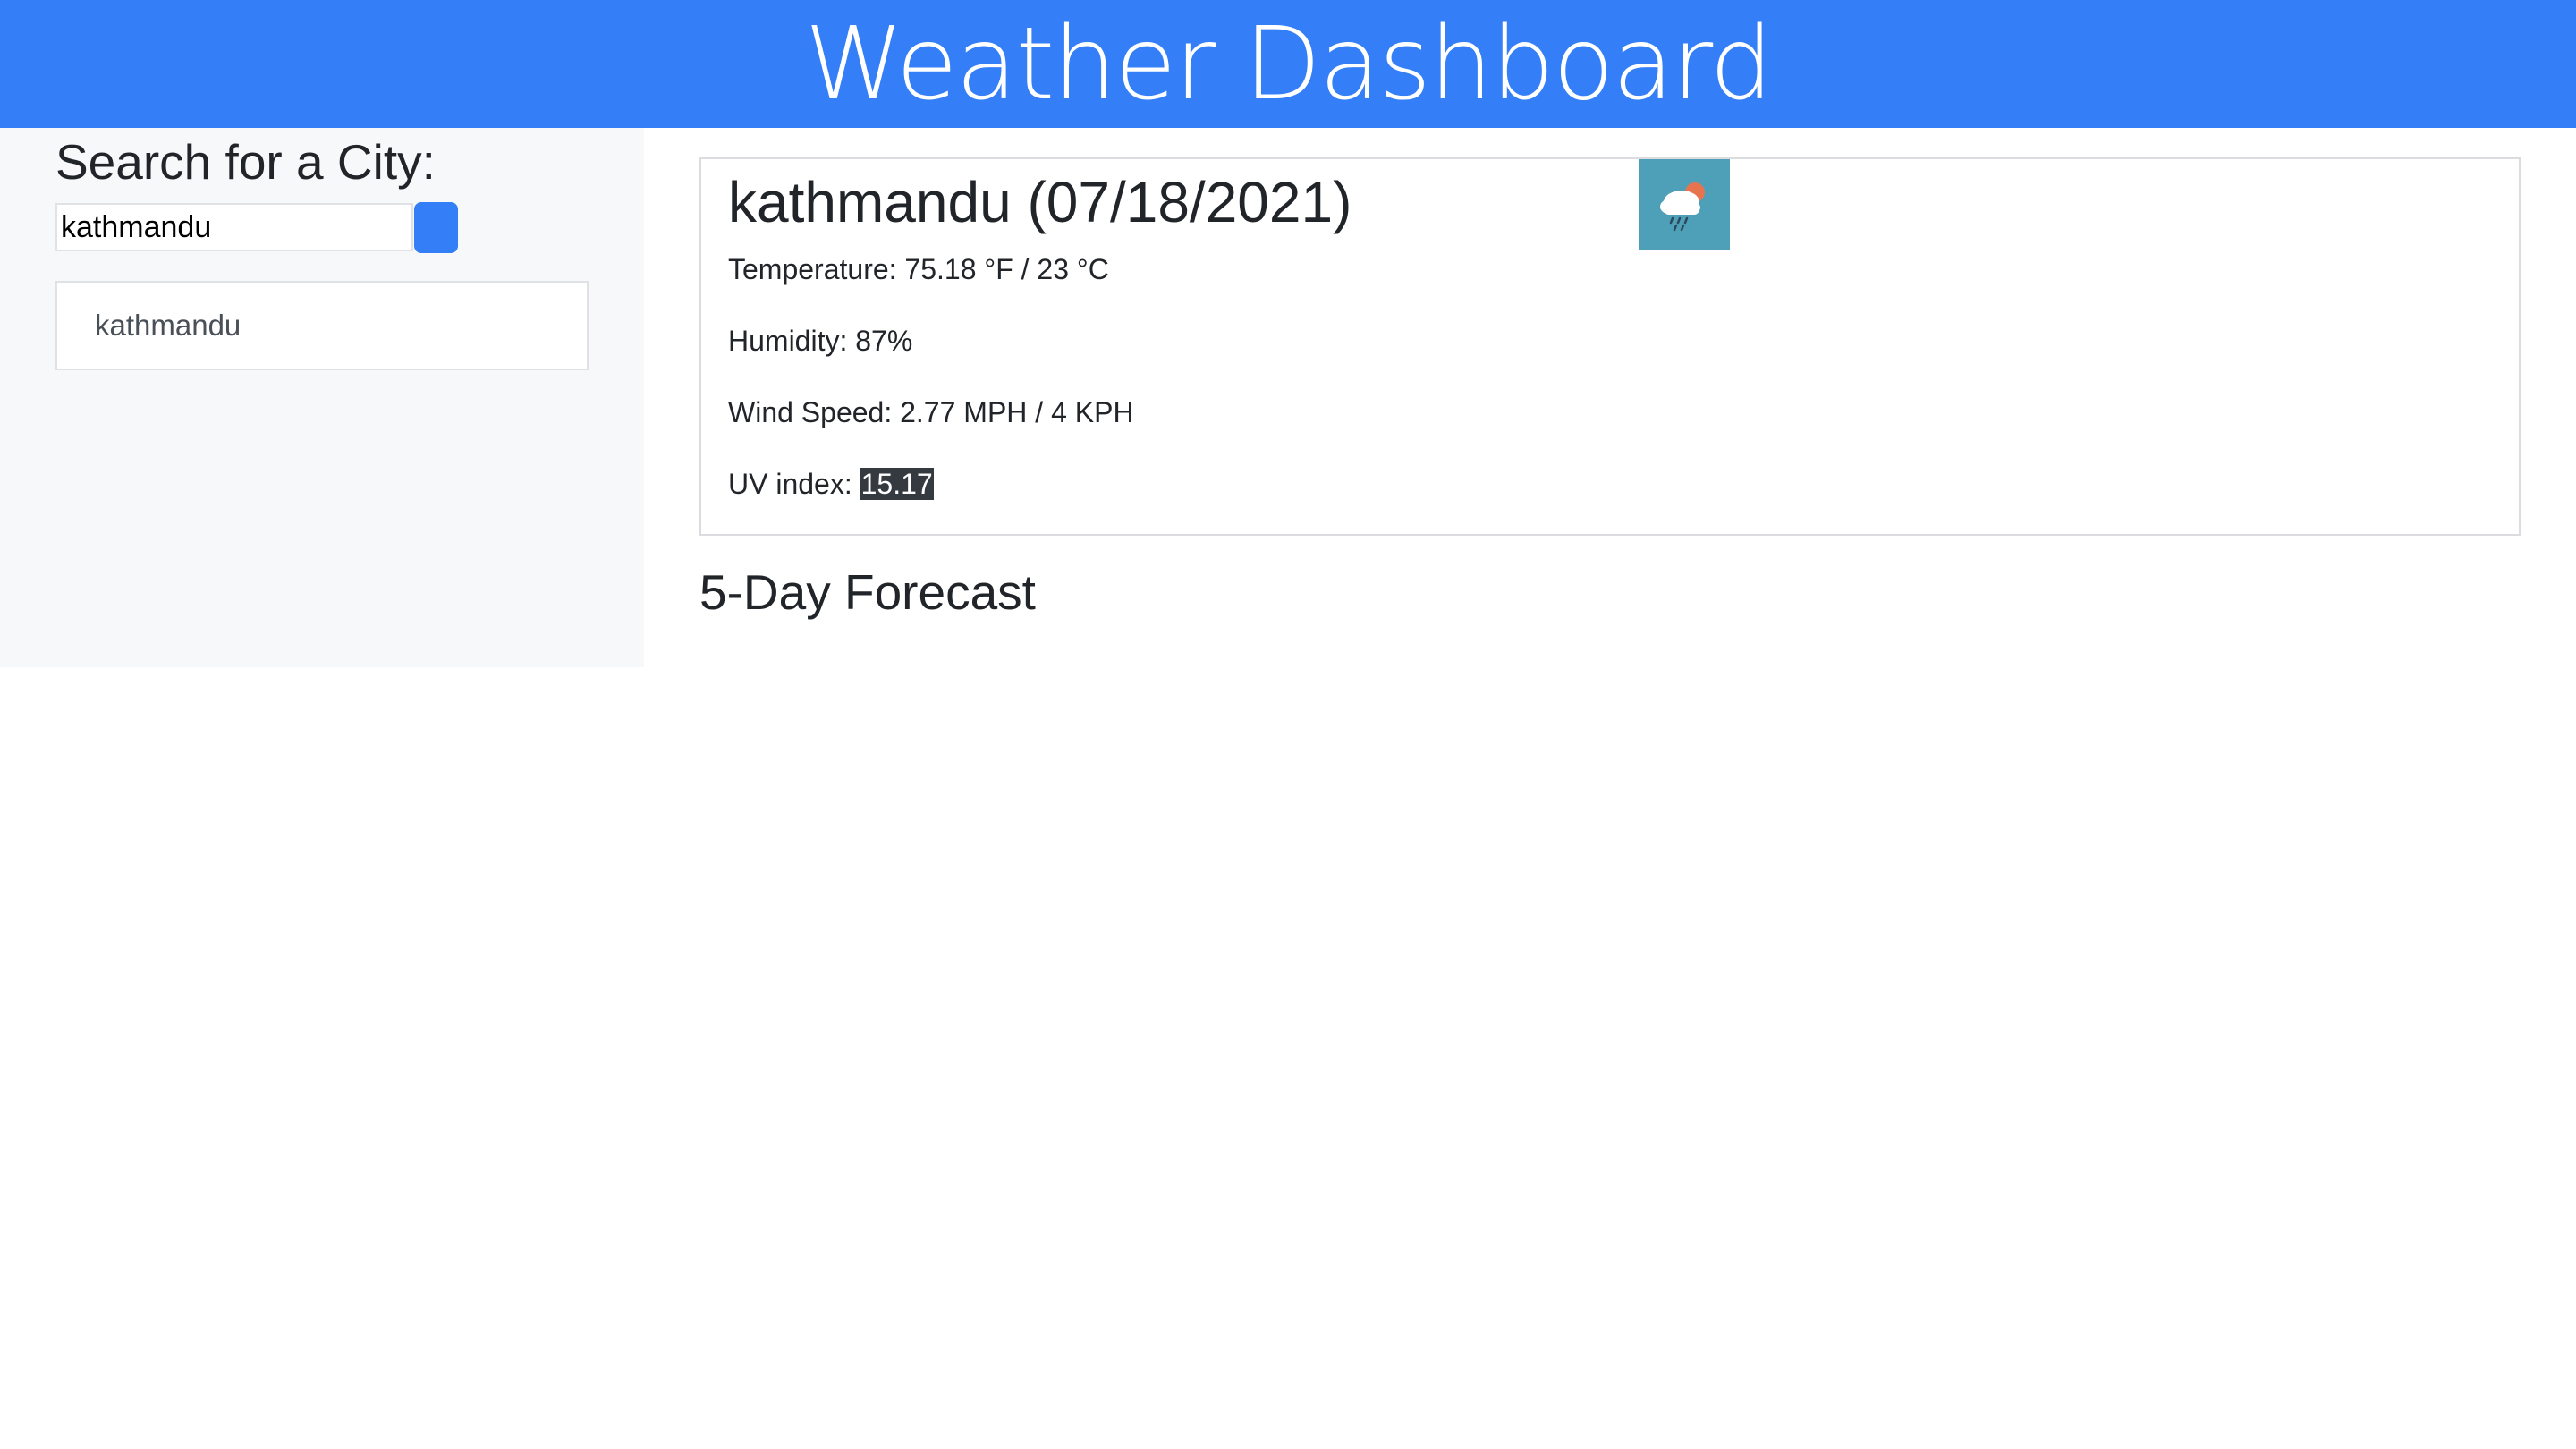  I want to click on forecast-heading: 5-Day Forecast, so click(867, 592).